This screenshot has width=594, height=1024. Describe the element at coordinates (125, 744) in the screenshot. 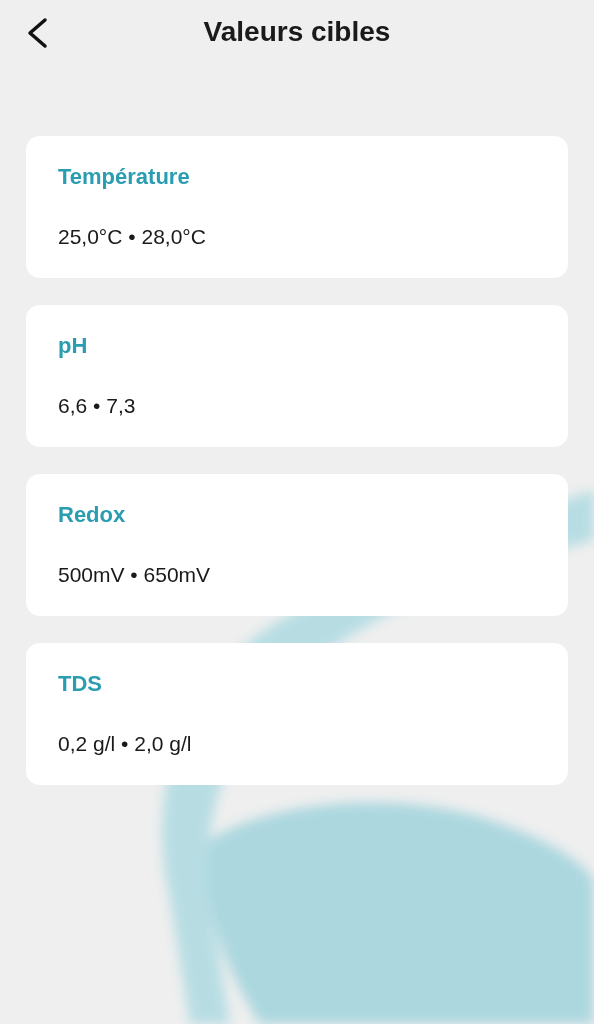

I see `range-value: 0,2 g/l • 2,0 g/l` at that location.